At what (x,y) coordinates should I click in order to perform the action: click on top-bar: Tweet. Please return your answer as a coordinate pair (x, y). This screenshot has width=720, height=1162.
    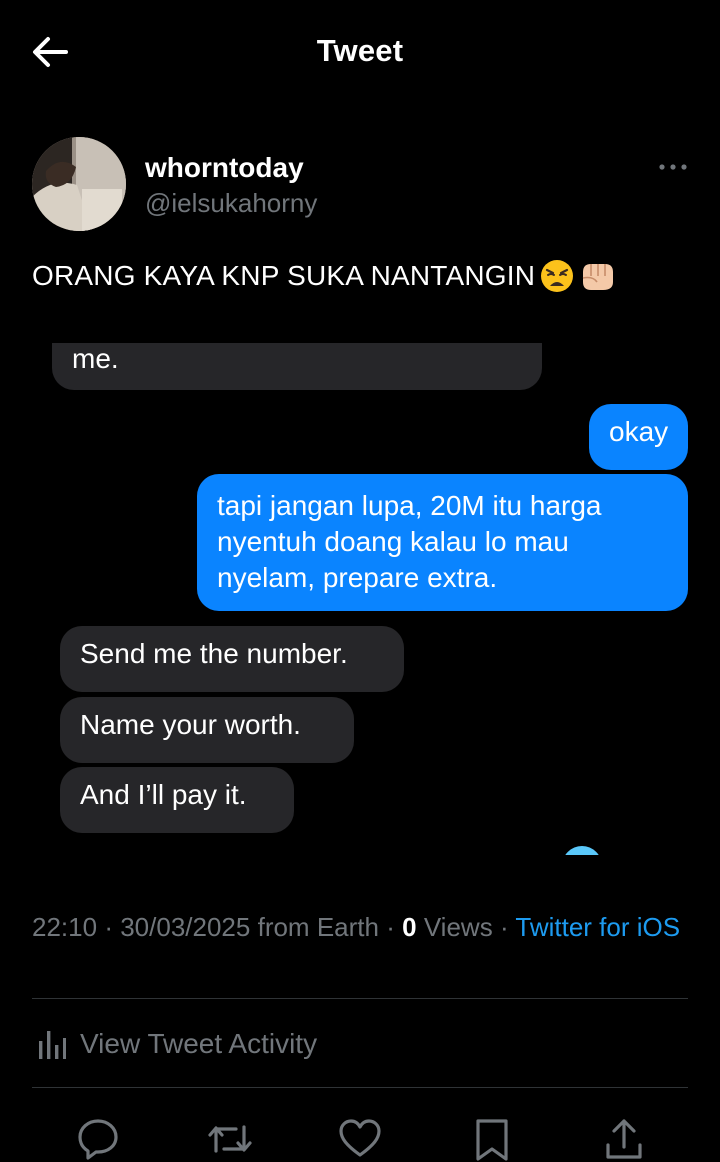
    Looking at the image, I should click on (360, 54).